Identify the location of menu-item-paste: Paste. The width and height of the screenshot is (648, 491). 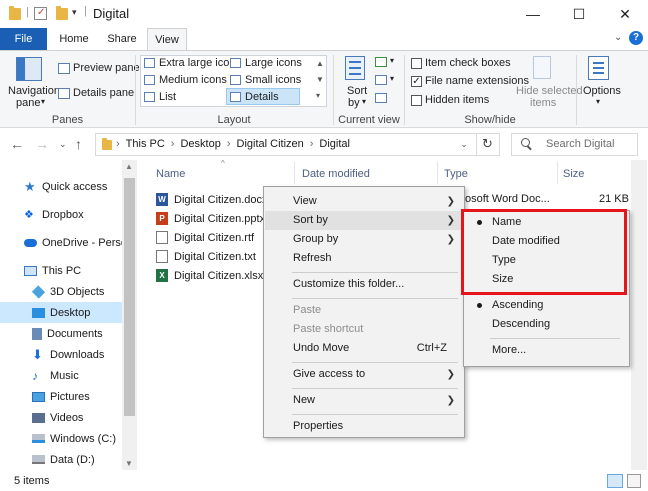
(364, 310).